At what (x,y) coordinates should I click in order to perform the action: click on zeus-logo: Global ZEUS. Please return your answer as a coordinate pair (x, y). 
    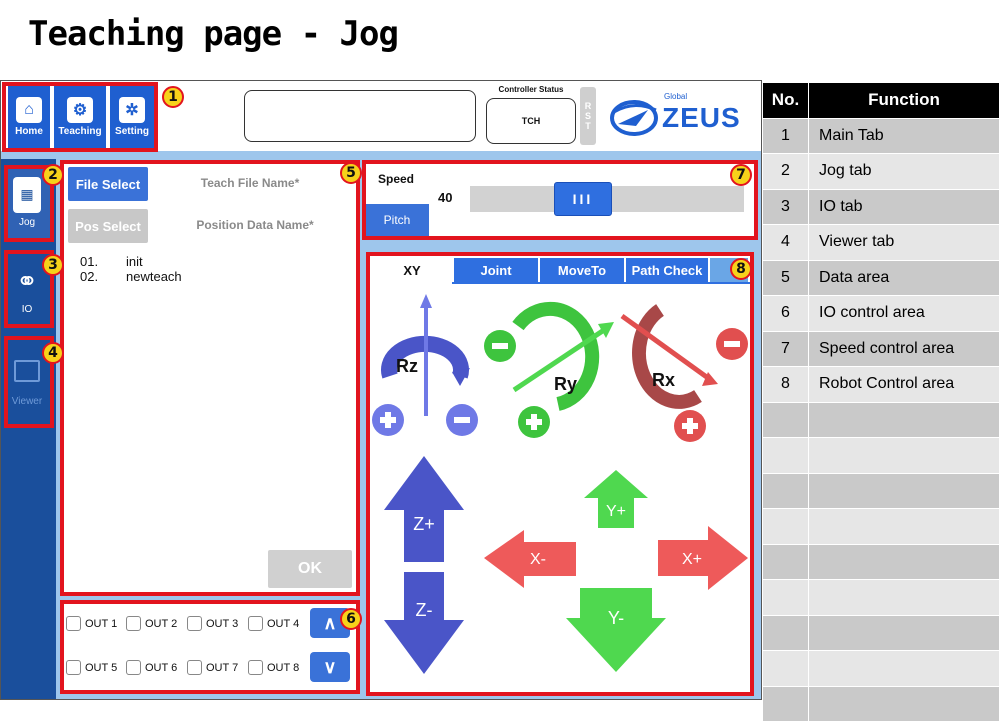
    Looking at the image, I should click on (674, 117).